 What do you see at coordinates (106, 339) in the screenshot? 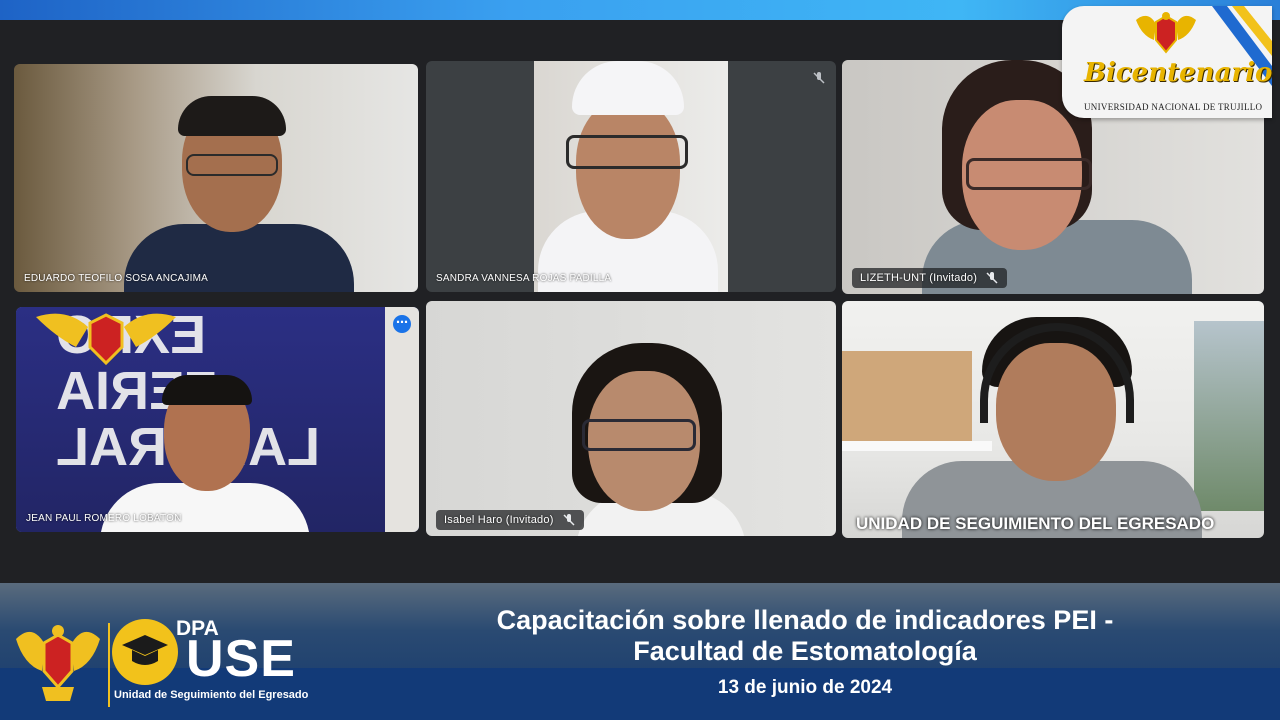
I see `crest-emblem` at bounding box center [106, 339].